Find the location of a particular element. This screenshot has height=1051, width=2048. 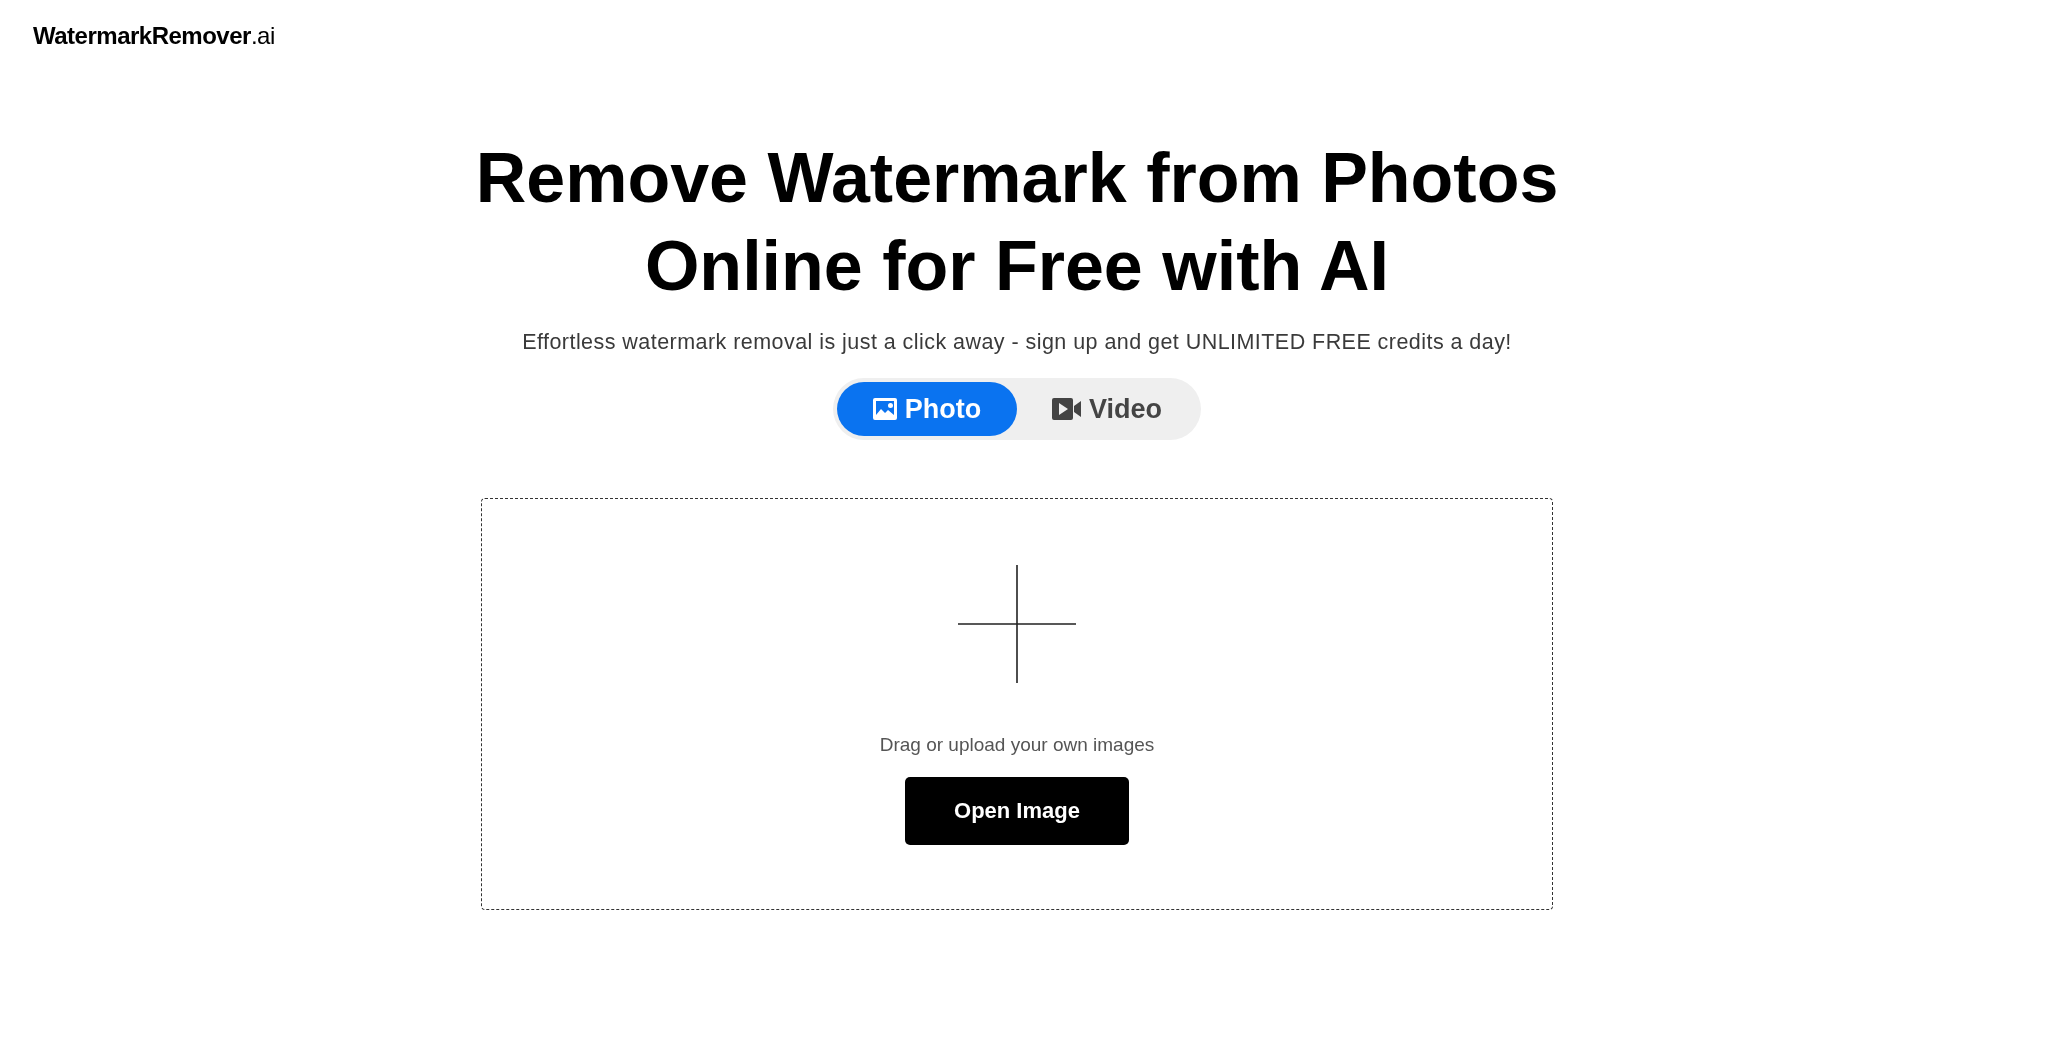

media-tab: Photo is located at coordinates (927, 409).